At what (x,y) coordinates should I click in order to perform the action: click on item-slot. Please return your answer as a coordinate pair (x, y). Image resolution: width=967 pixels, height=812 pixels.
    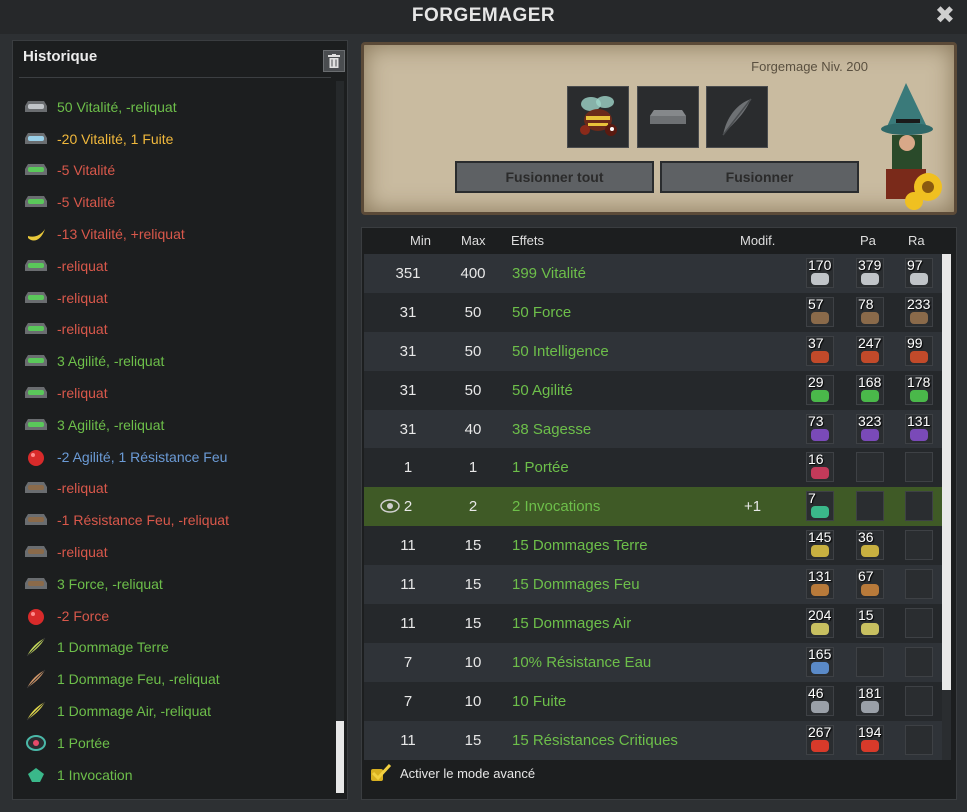
    Looking at the image, I should click on (598, 117).